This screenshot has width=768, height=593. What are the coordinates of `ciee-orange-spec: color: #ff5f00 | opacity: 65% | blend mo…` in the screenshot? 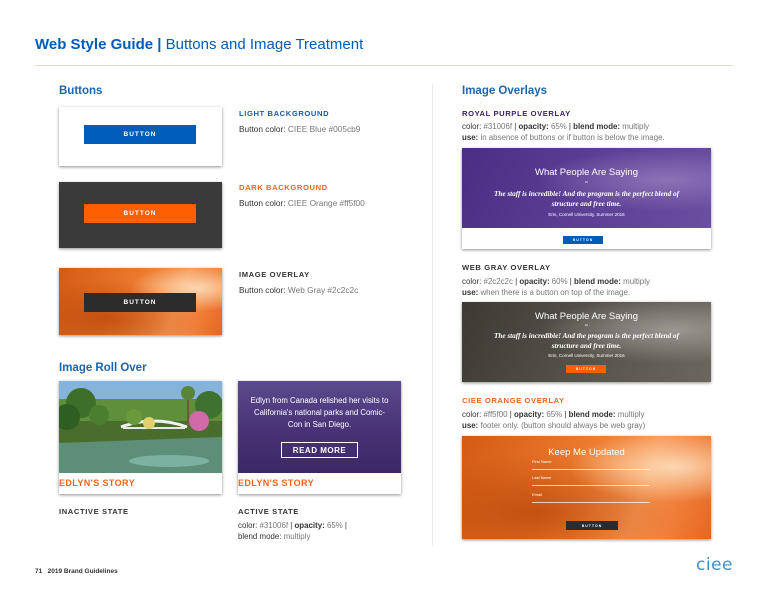 It's located at (554, 420).